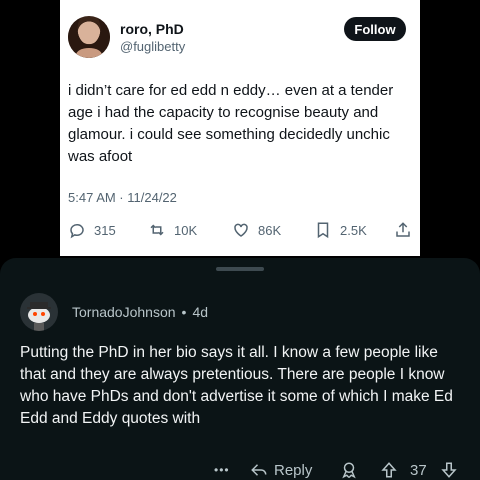 The image size is (480, 480). I want to click on more-options-button: •••, so click(222, 469).